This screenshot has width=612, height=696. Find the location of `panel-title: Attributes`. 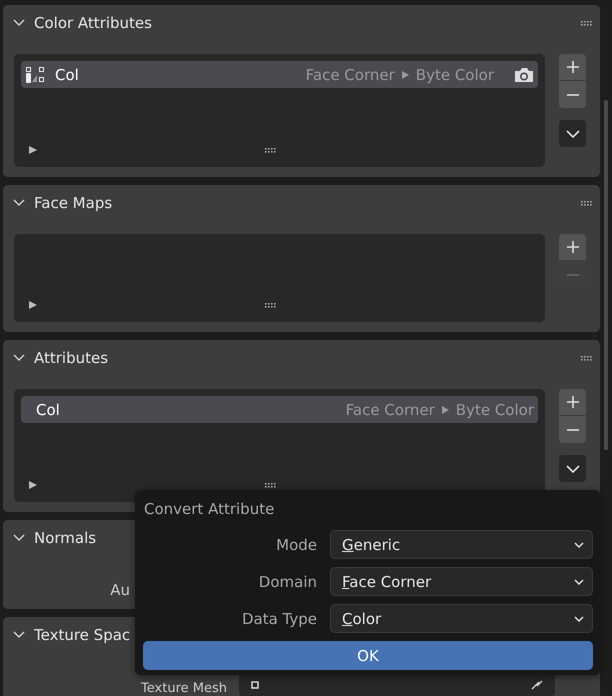

panel-title: Attributes is located at coordinates (71, 358).